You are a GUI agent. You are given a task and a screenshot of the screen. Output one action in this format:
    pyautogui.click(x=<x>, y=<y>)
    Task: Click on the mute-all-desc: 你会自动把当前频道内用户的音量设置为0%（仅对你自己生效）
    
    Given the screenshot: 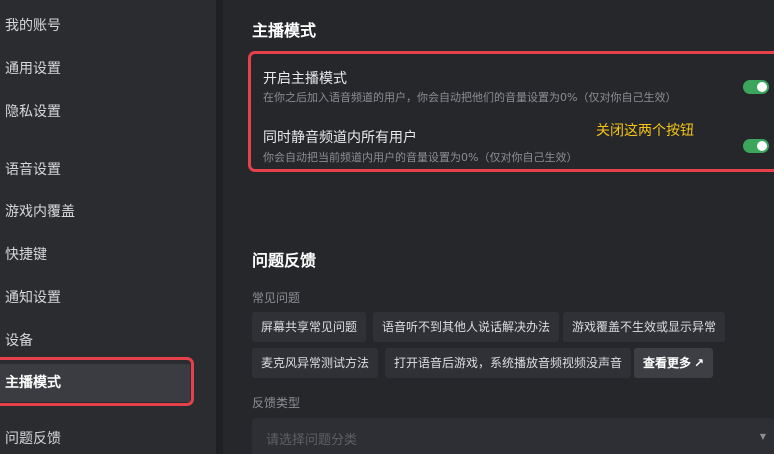 What is the action you would take?
    pyautogui.click(x=420, y=157)
    